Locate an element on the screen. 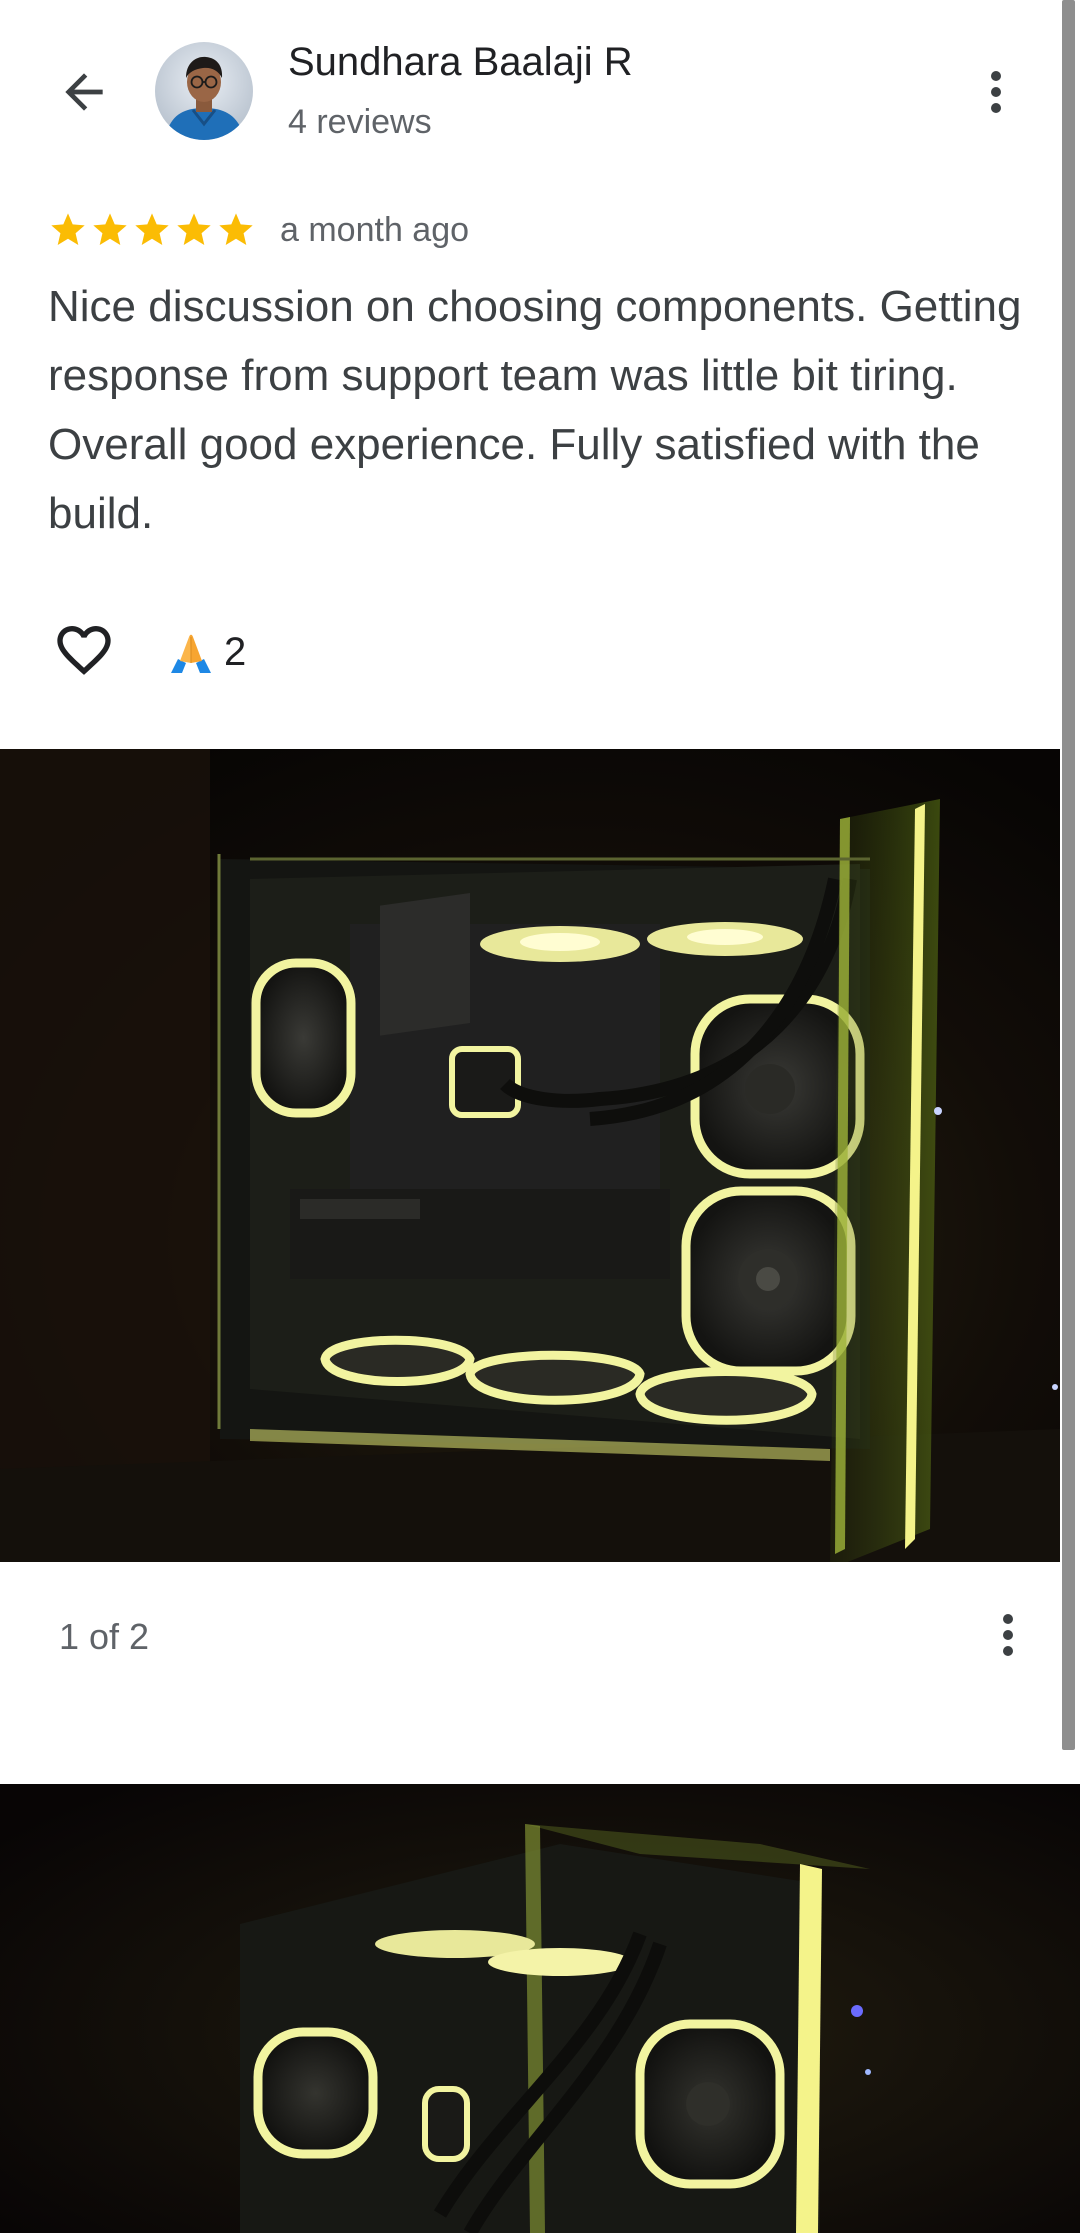 The height and width of the screenshot is (2233, 1080). photo-footer is located at coordinates (530, 1673).